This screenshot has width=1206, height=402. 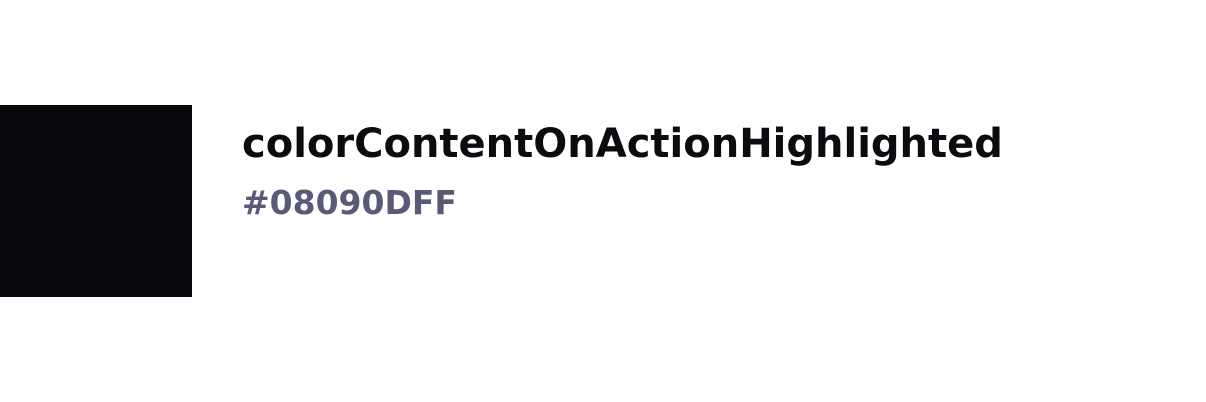 I want to click on color-swatch, so click(x=96, y=201).